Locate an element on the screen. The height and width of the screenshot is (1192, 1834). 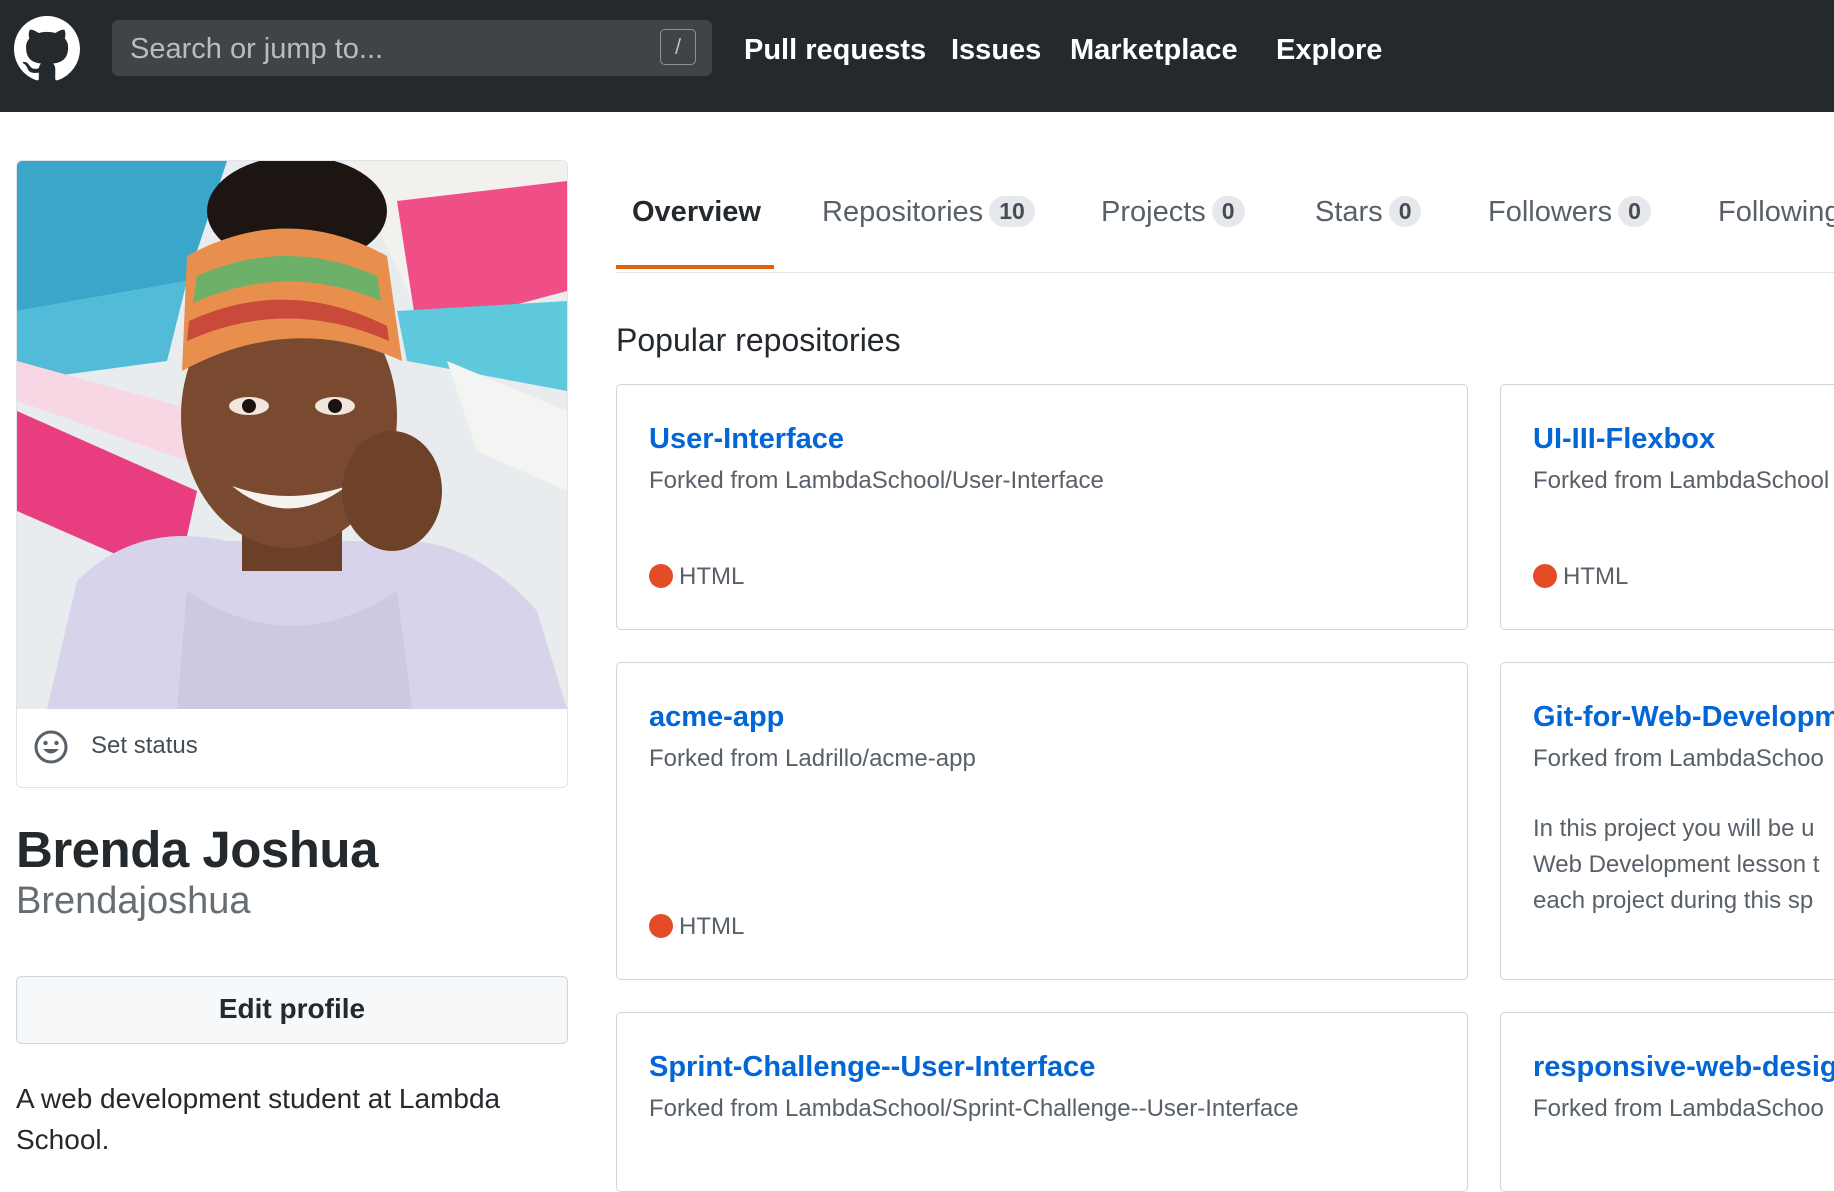
repo-link: acme-app is located at coordinates (716, 717).